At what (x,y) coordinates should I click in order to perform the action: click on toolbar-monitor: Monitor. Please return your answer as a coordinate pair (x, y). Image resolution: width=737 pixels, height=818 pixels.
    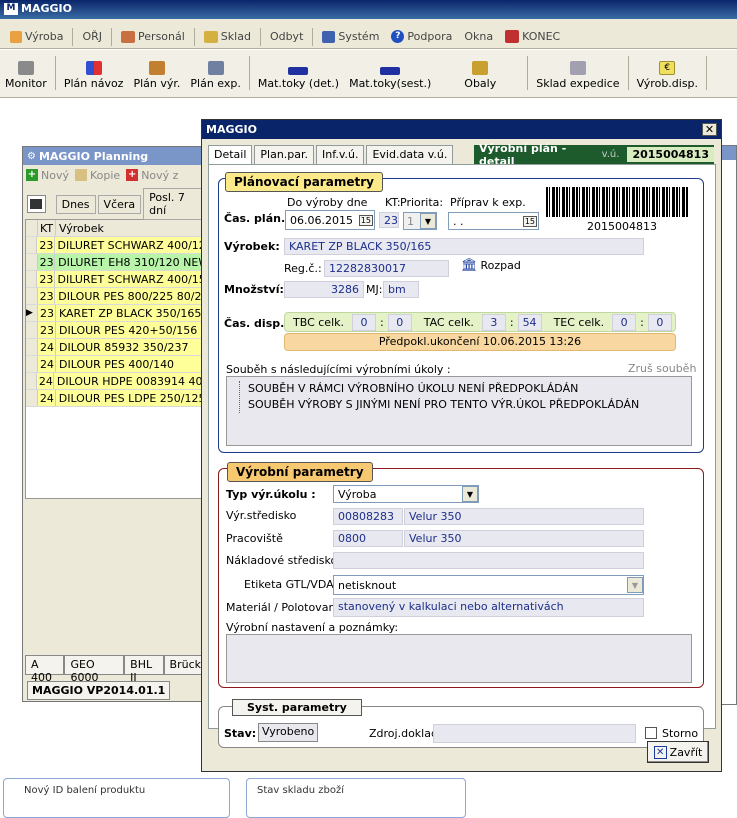
    Looking at the image, I should click on (26, 75).